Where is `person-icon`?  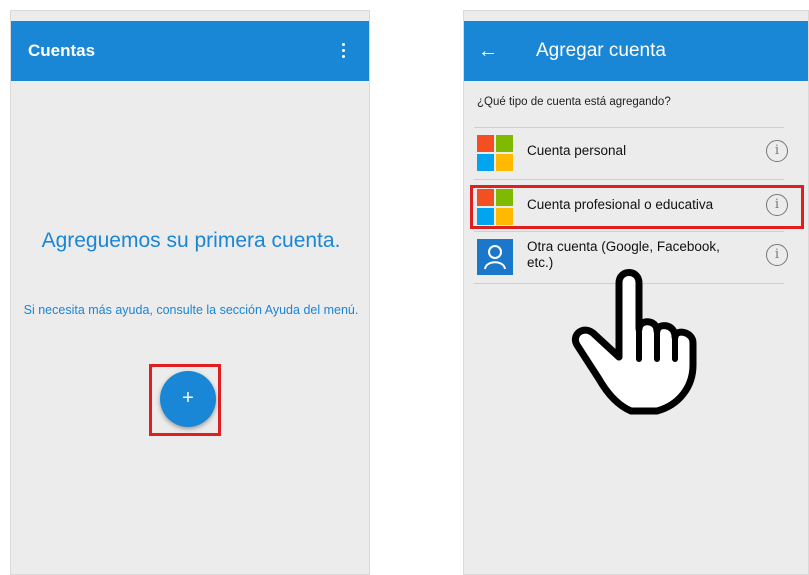
person-icon is located at coordinates (495, 257).